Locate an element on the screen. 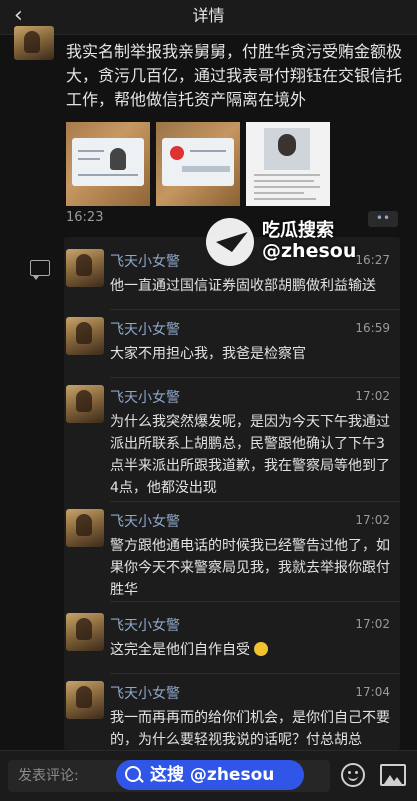 The height and width of the screenshot is (801, 417). more-button: •• is located at coordinates (383, 219).